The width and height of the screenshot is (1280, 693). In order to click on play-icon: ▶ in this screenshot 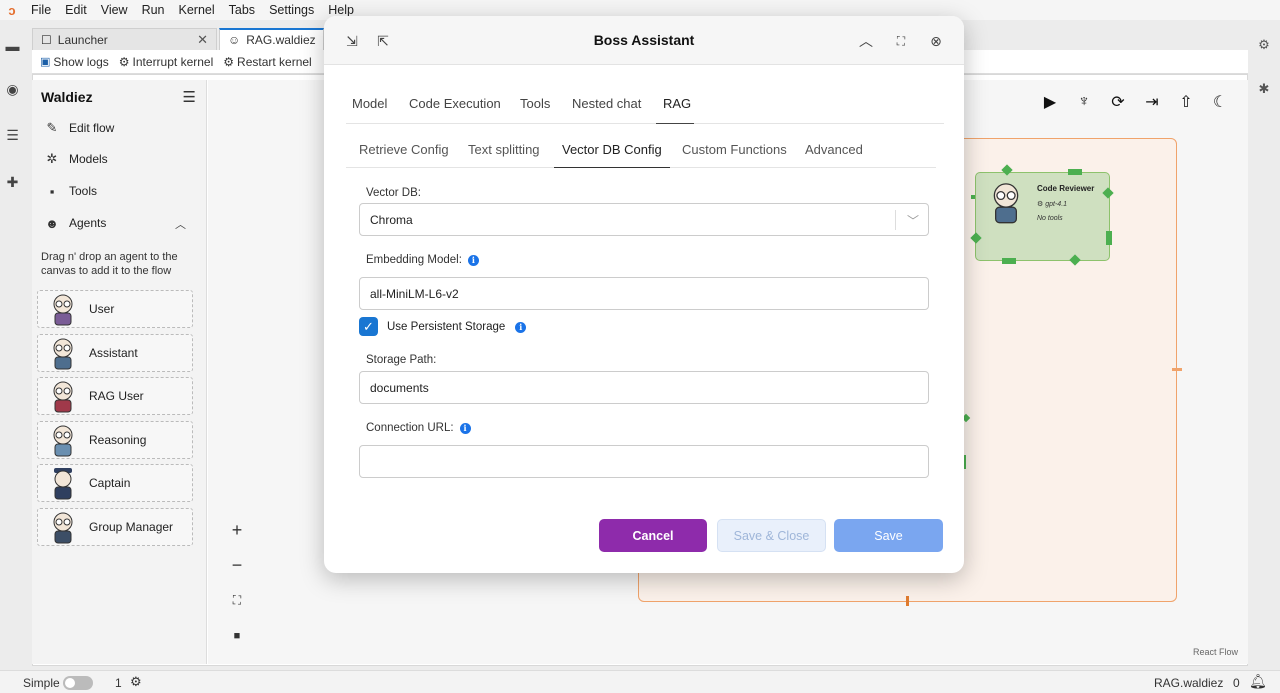, I will do `click(1050, 102)`.